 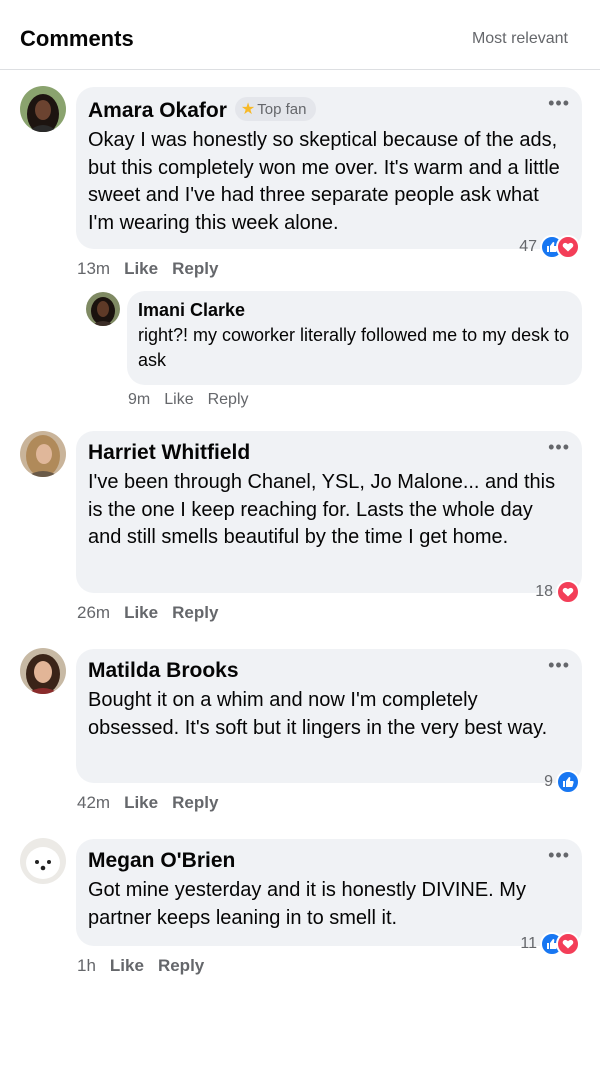 I want to click on timestamp: 13m, so click(x=94, y=268).